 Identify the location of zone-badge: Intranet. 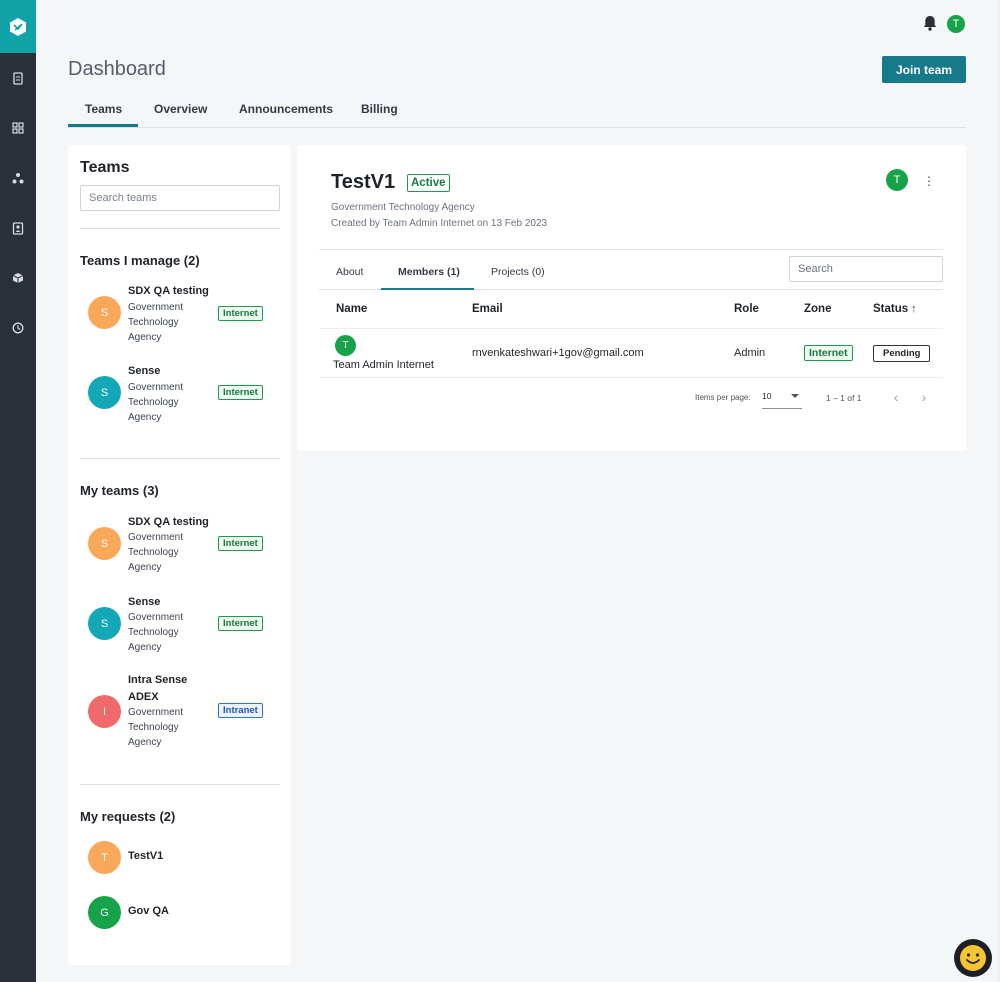
(240, 710).